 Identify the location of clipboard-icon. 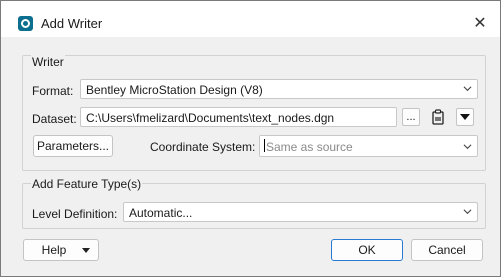
(438, 117).